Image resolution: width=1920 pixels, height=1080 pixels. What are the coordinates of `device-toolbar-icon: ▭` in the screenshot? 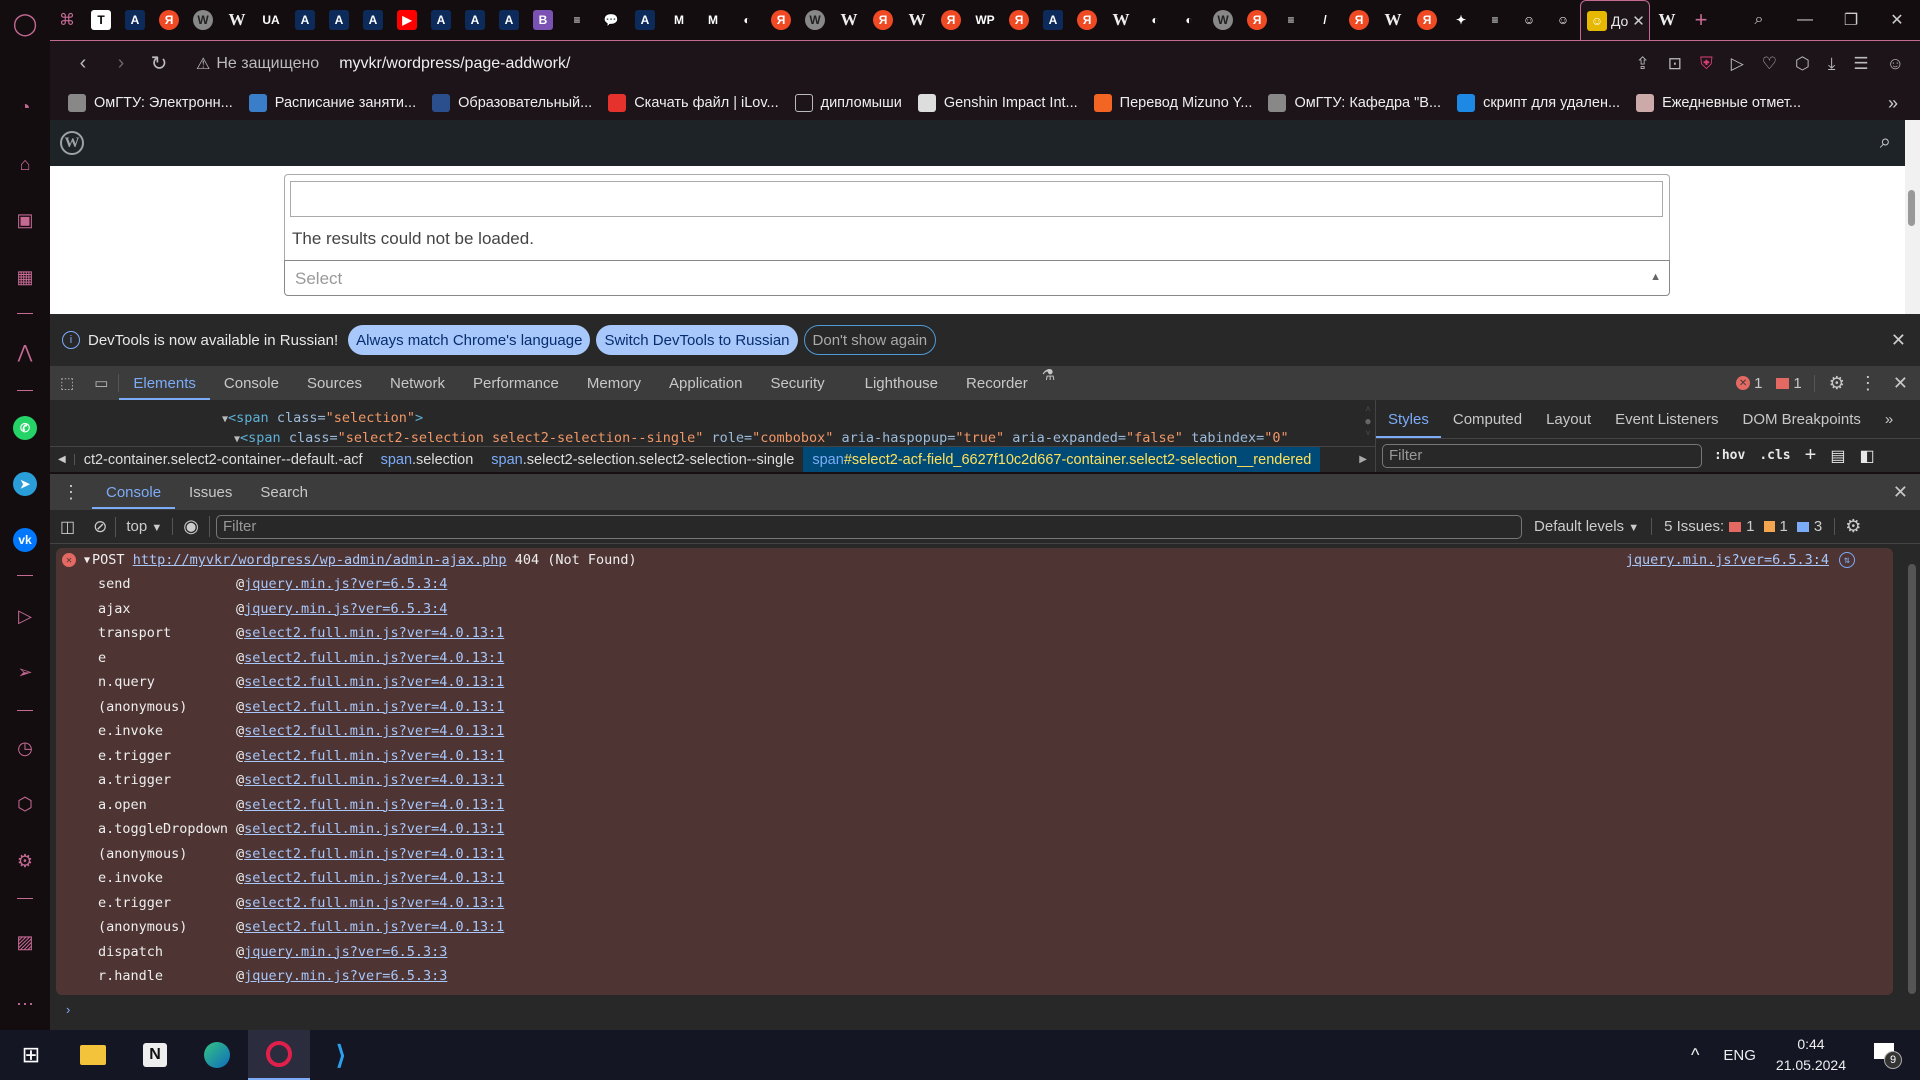 It's located at (102, 383).